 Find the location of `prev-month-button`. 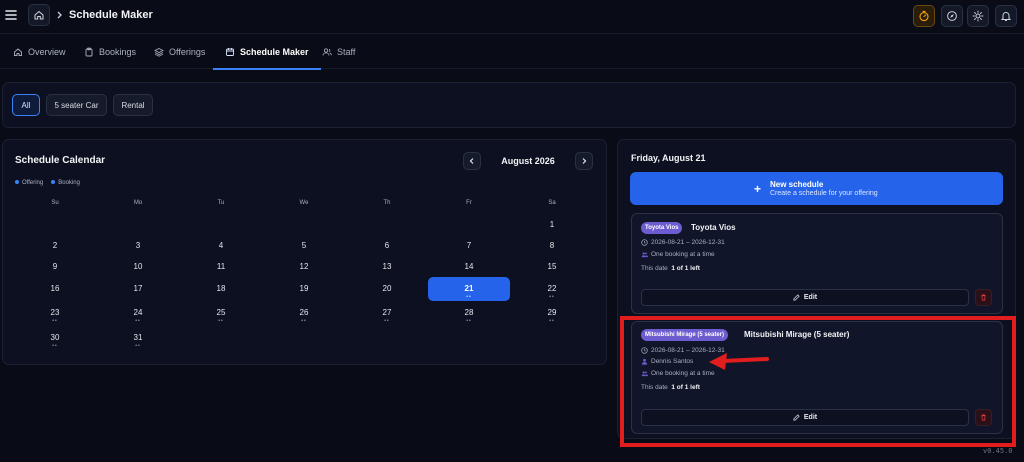

prev-month-button is located at coordinates (472, 161).